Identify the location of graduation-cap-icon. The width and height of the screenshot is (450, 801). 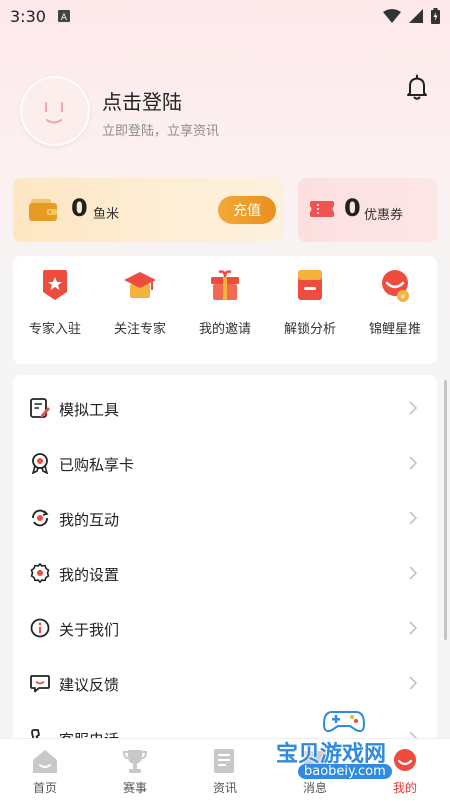
(140, 285).